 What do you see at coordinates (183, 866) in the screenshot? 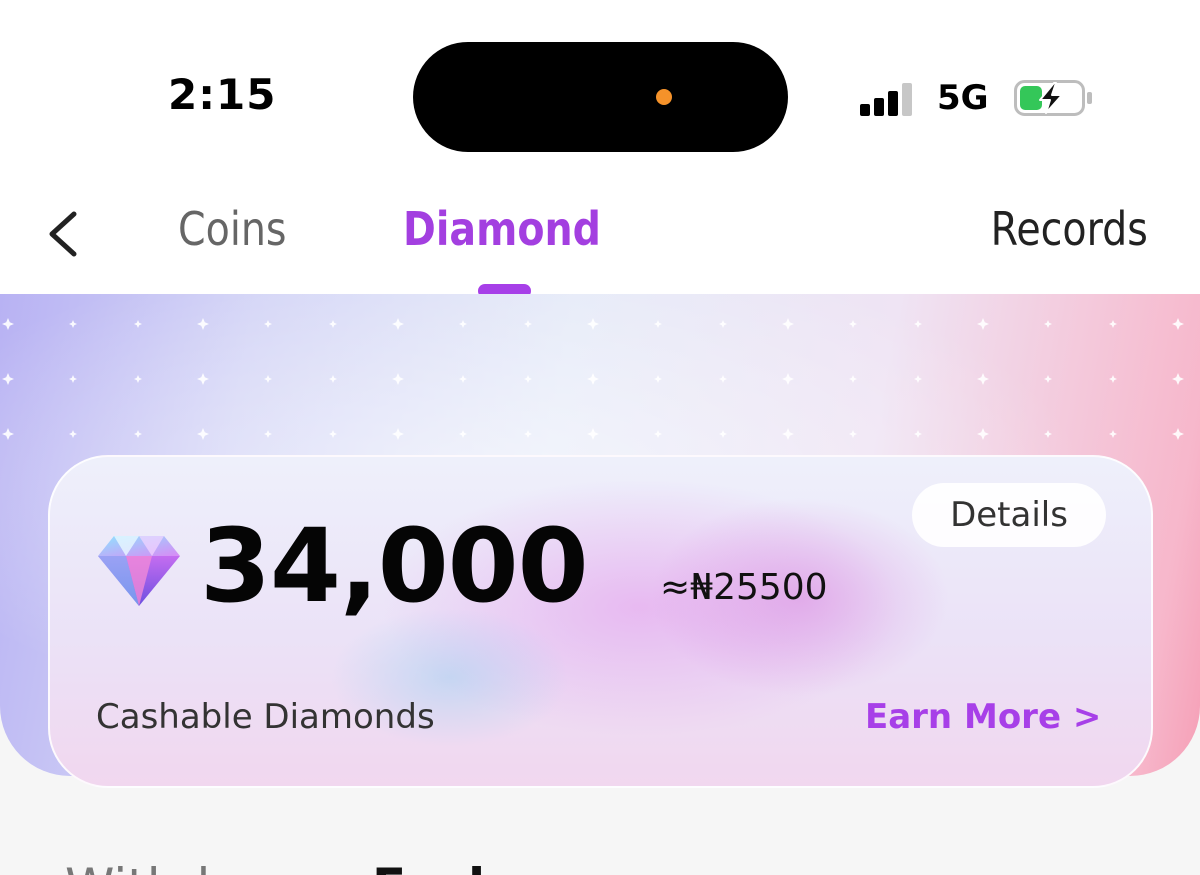
I see `tab-withdraw: Withdraw` at bounding box center [183, 866].